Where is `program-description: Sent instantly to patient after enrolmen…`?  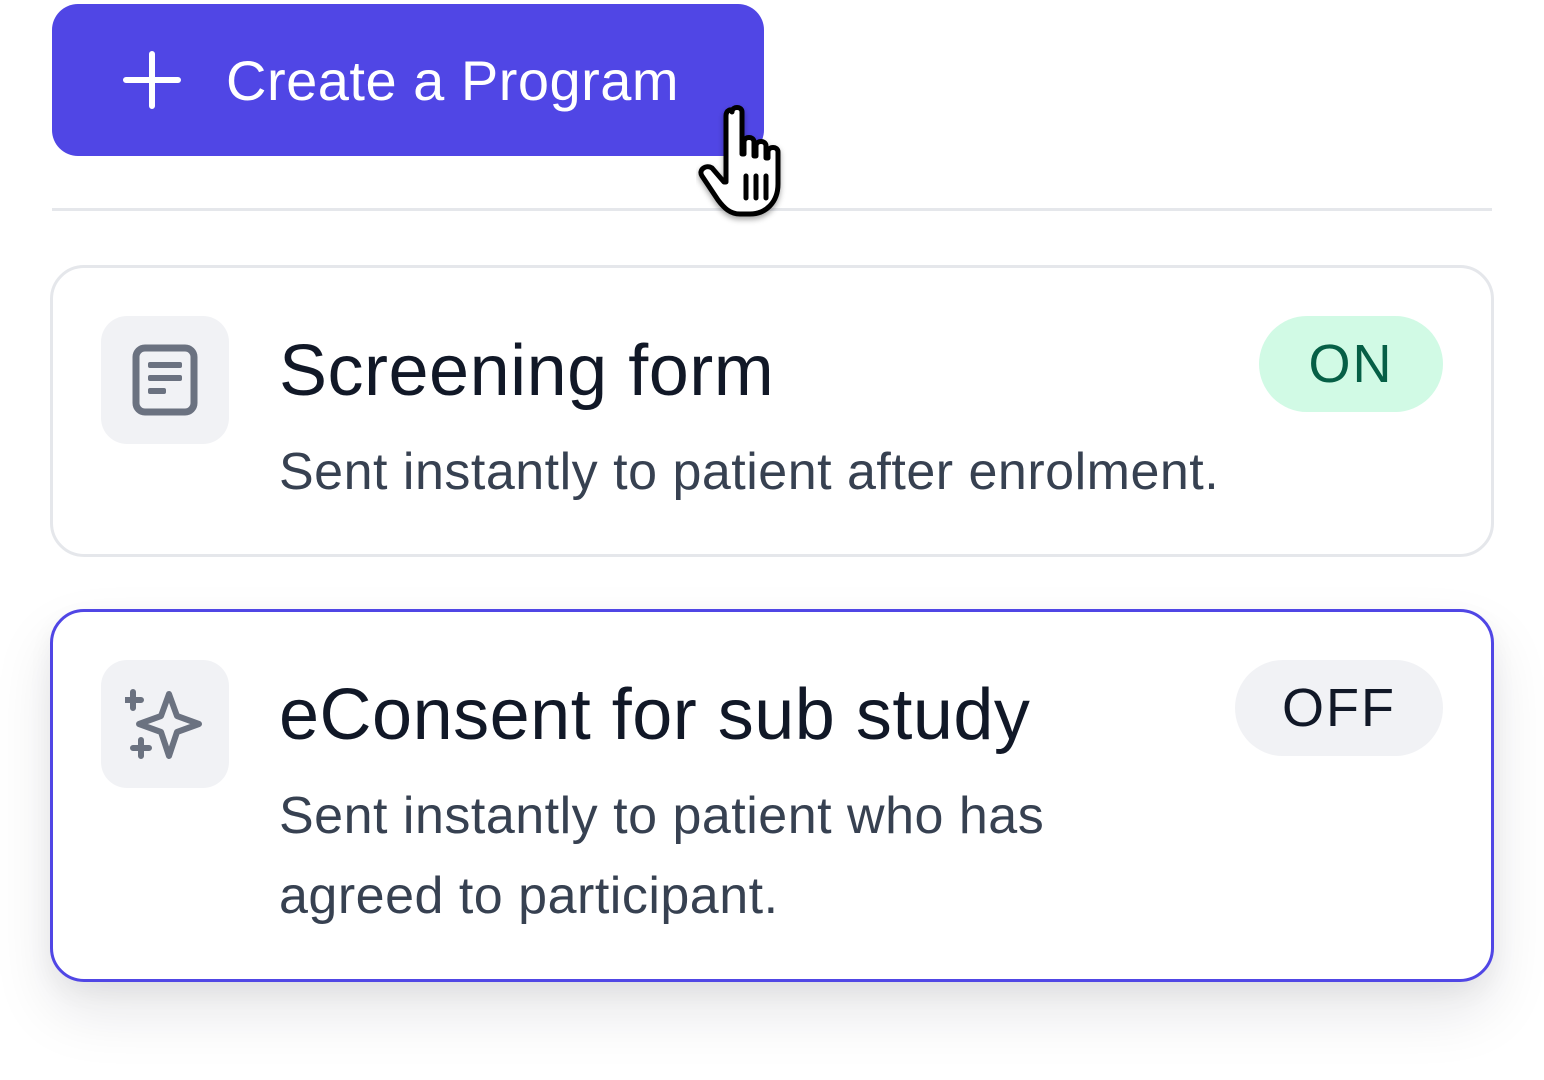
program-description: Sent instantly to patient after enrolmen… is located at coordinates (749, 472).